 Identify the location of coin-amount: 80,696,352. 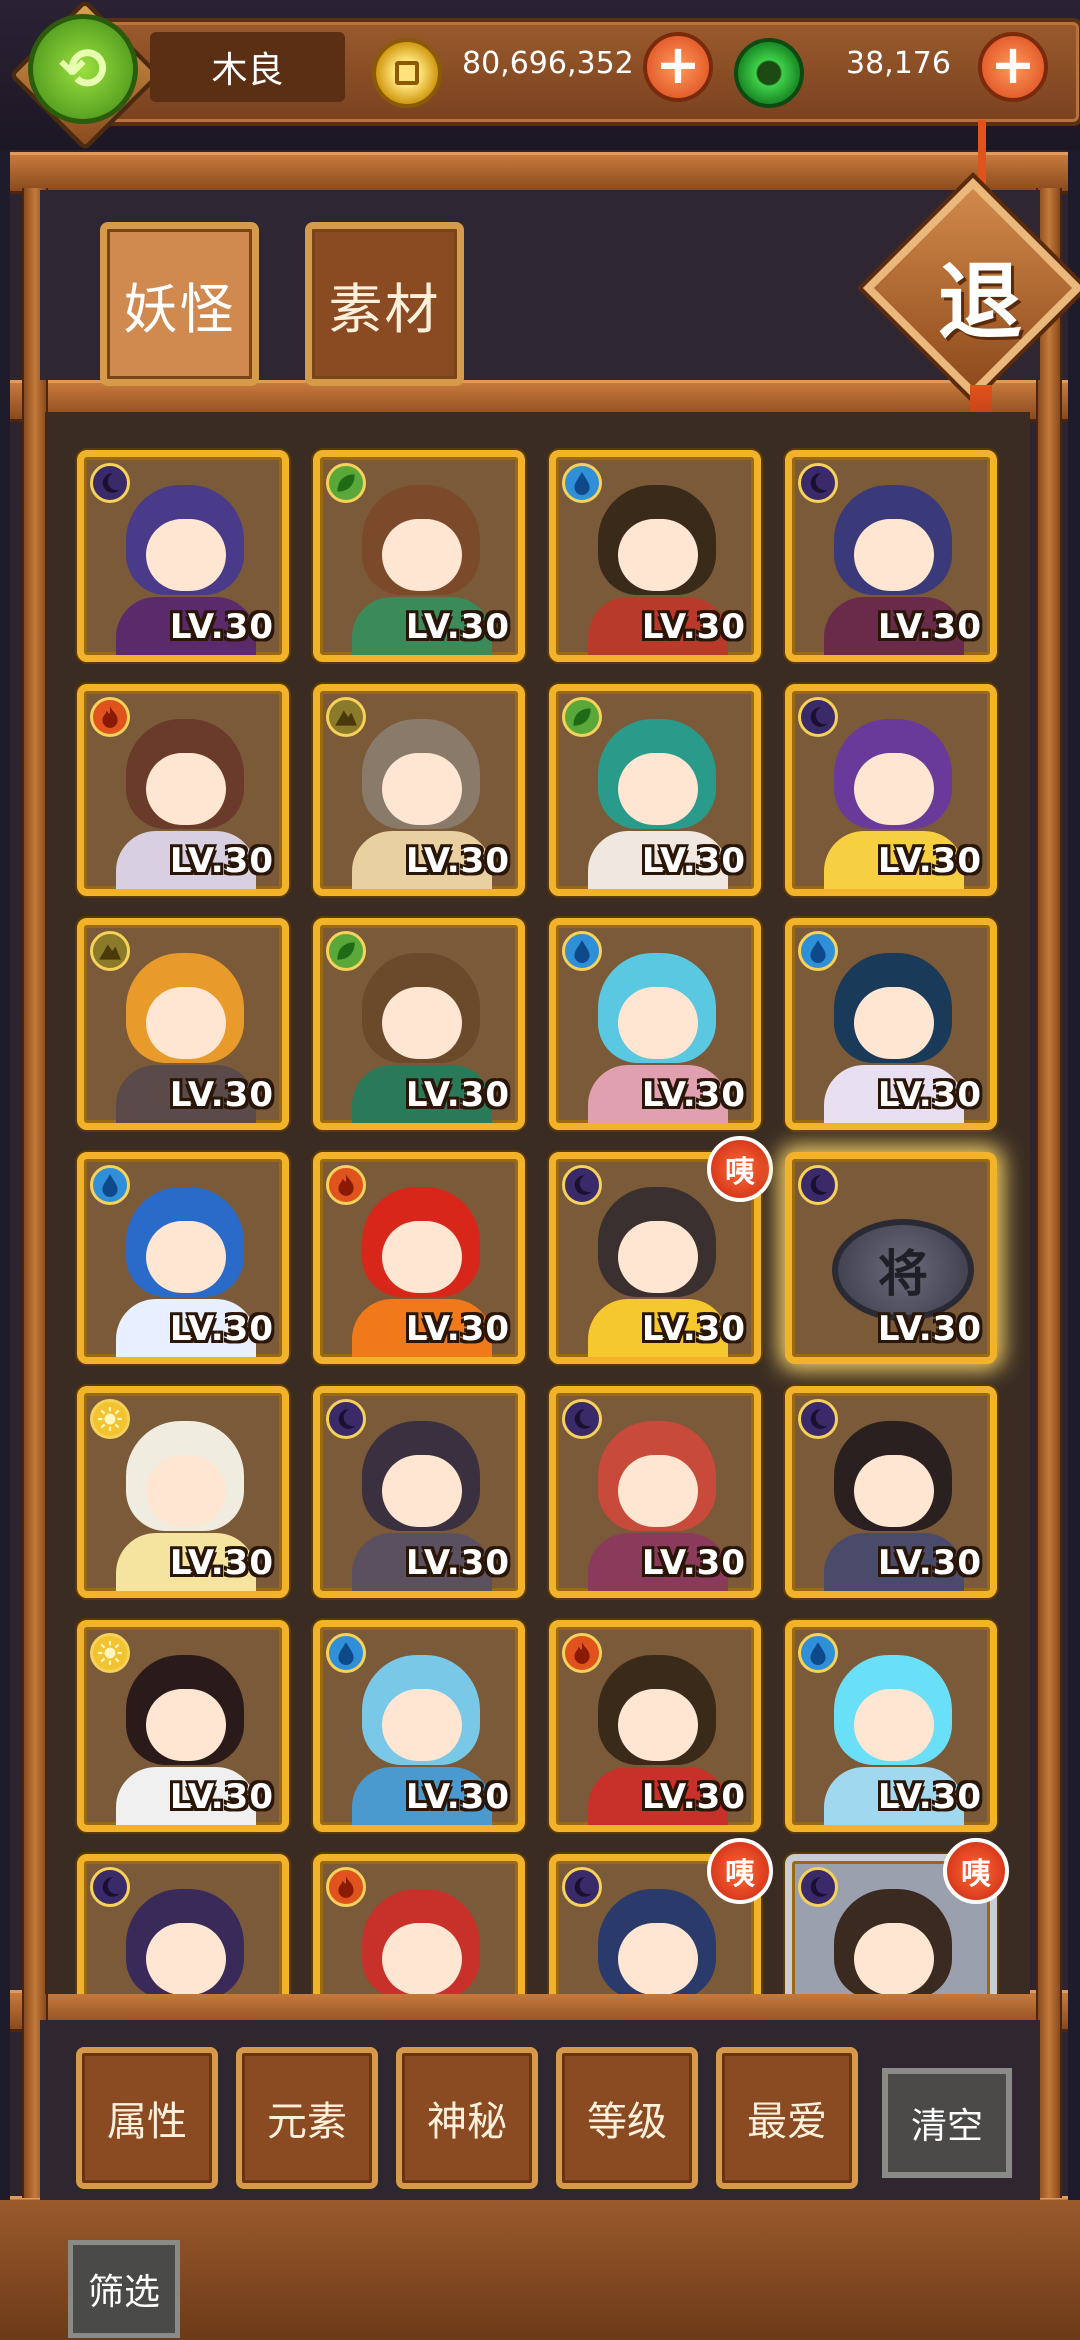
(548, 63).